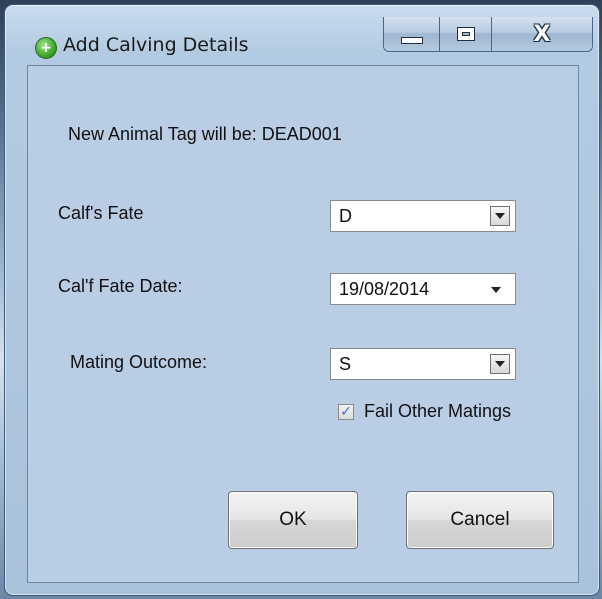  What do you see at coordinates (139, 362) in the screenshot?
I see `mating-outcome-label: Mating Outcome:` at bounding box center [139, 362].